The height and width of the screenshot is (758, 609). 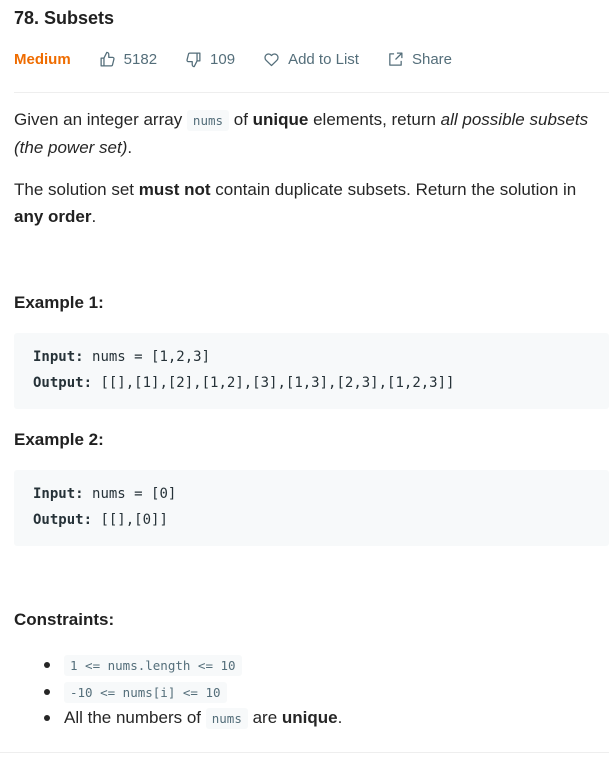 What do you see at coordinates (323, 59) in the screenshot?
I see `add-to-list-label: Add to List` at bounding box center [323, 59].